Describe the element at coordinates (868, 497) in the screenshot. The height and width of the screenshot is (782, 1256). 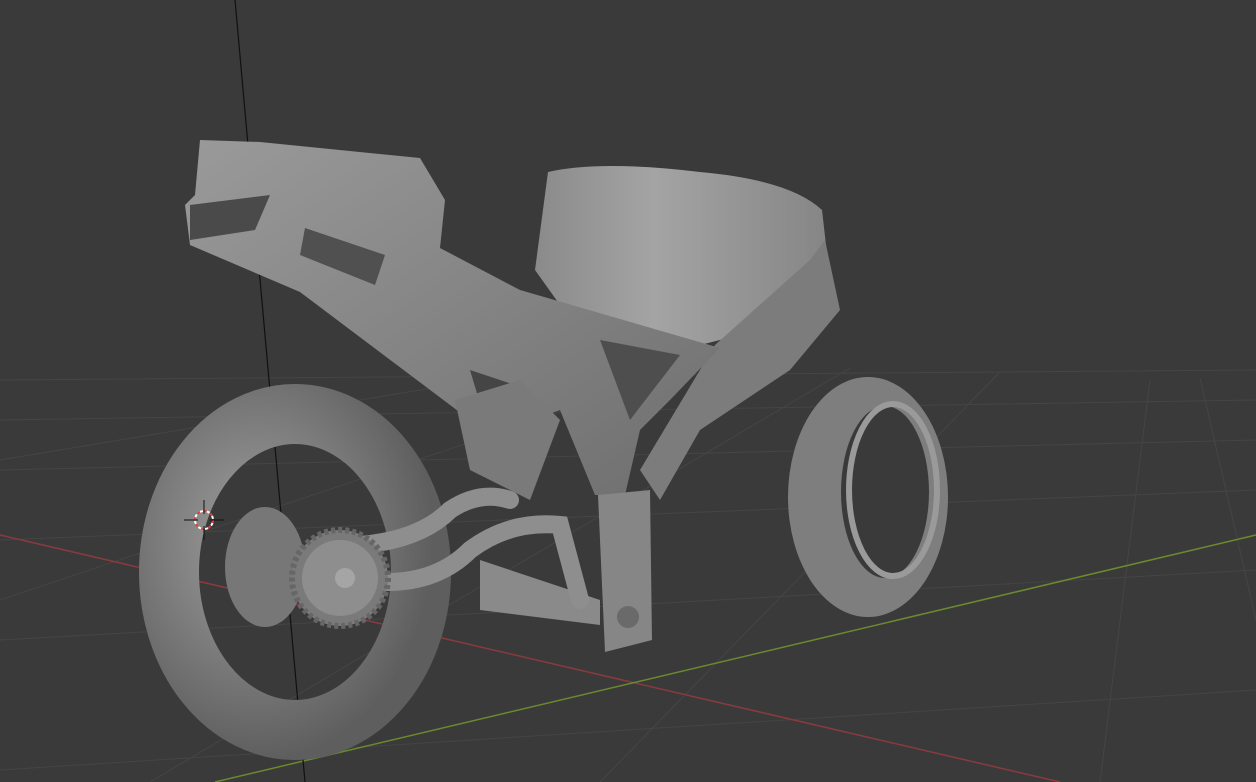
I see `rear-wheel` at that location.